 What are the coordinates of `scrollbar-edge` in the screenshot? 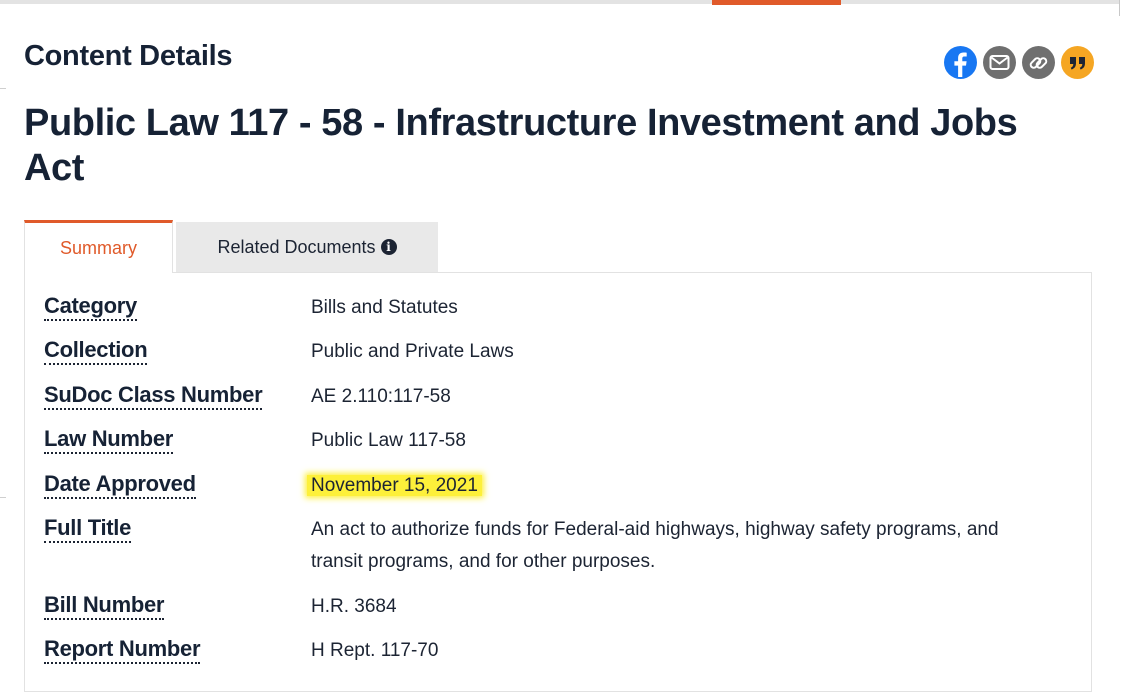 It's located at (1119, 8).